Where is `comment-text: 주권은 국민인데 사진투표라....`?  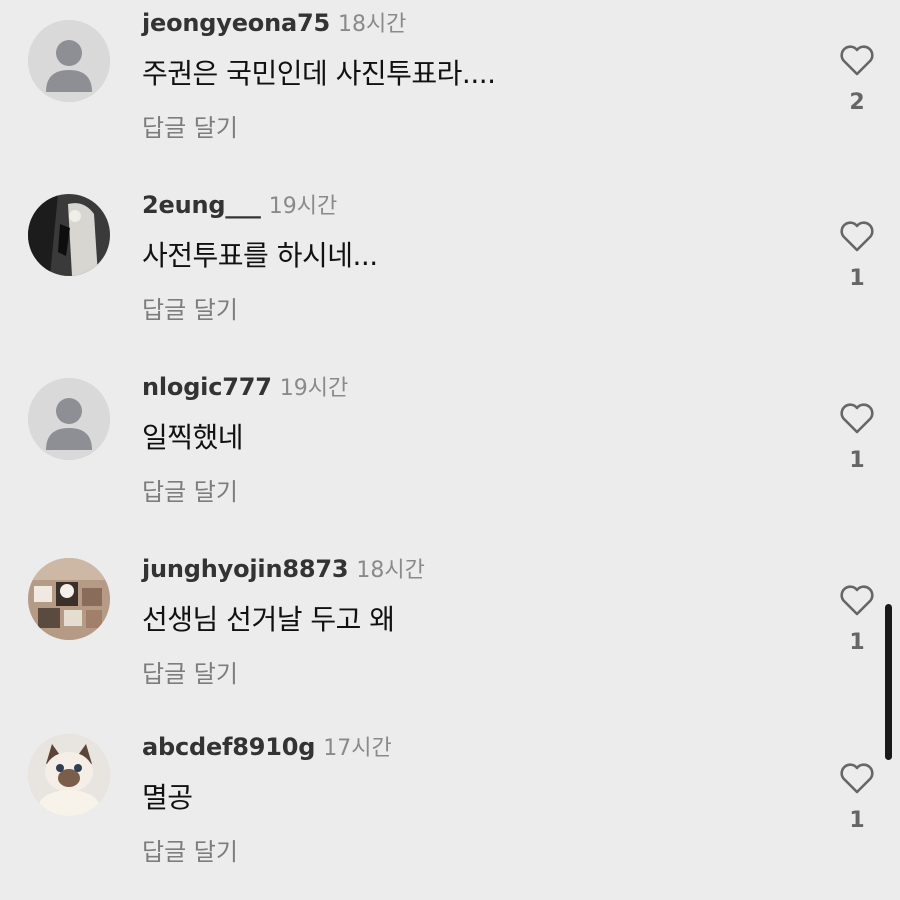
comment-text: 주권은 국민인데 사진투표라.... is located at coordinates (319, 73).